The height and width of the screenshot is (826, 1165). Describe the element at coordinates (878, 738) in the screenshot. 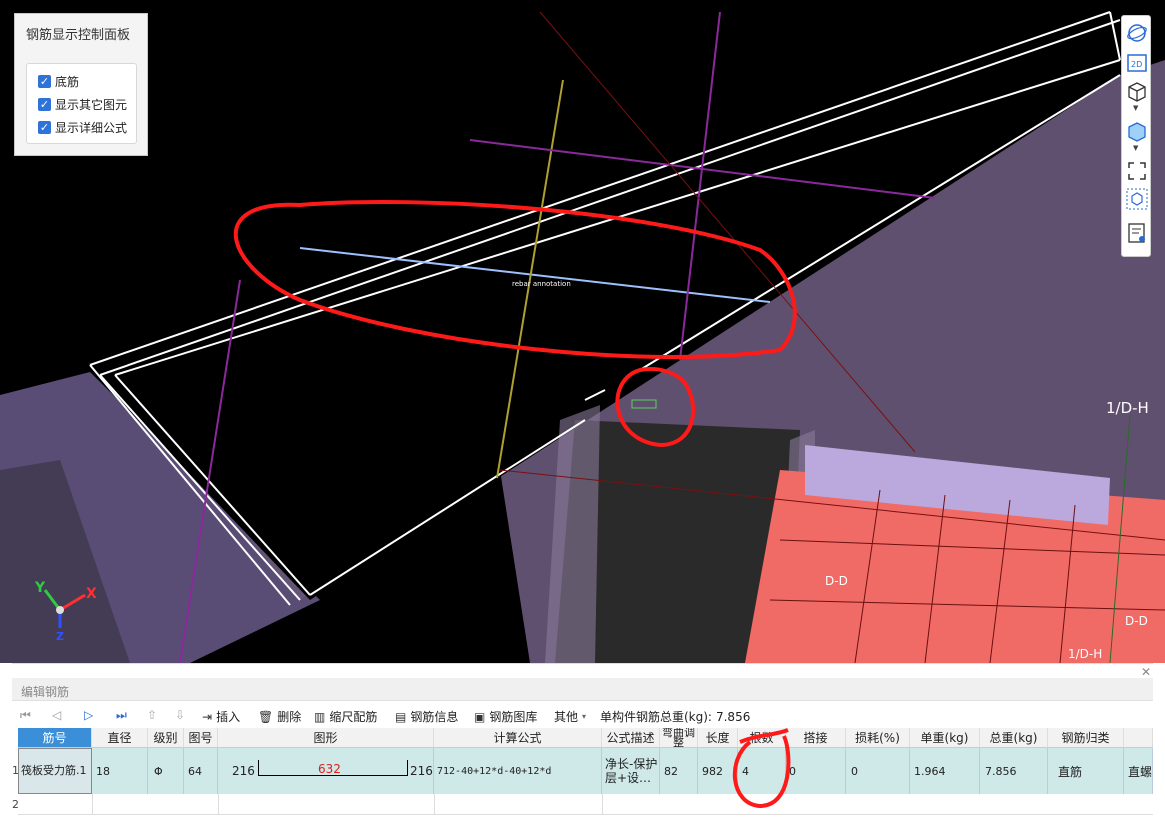

I see `header-loss: 损耗(%)` at that location.